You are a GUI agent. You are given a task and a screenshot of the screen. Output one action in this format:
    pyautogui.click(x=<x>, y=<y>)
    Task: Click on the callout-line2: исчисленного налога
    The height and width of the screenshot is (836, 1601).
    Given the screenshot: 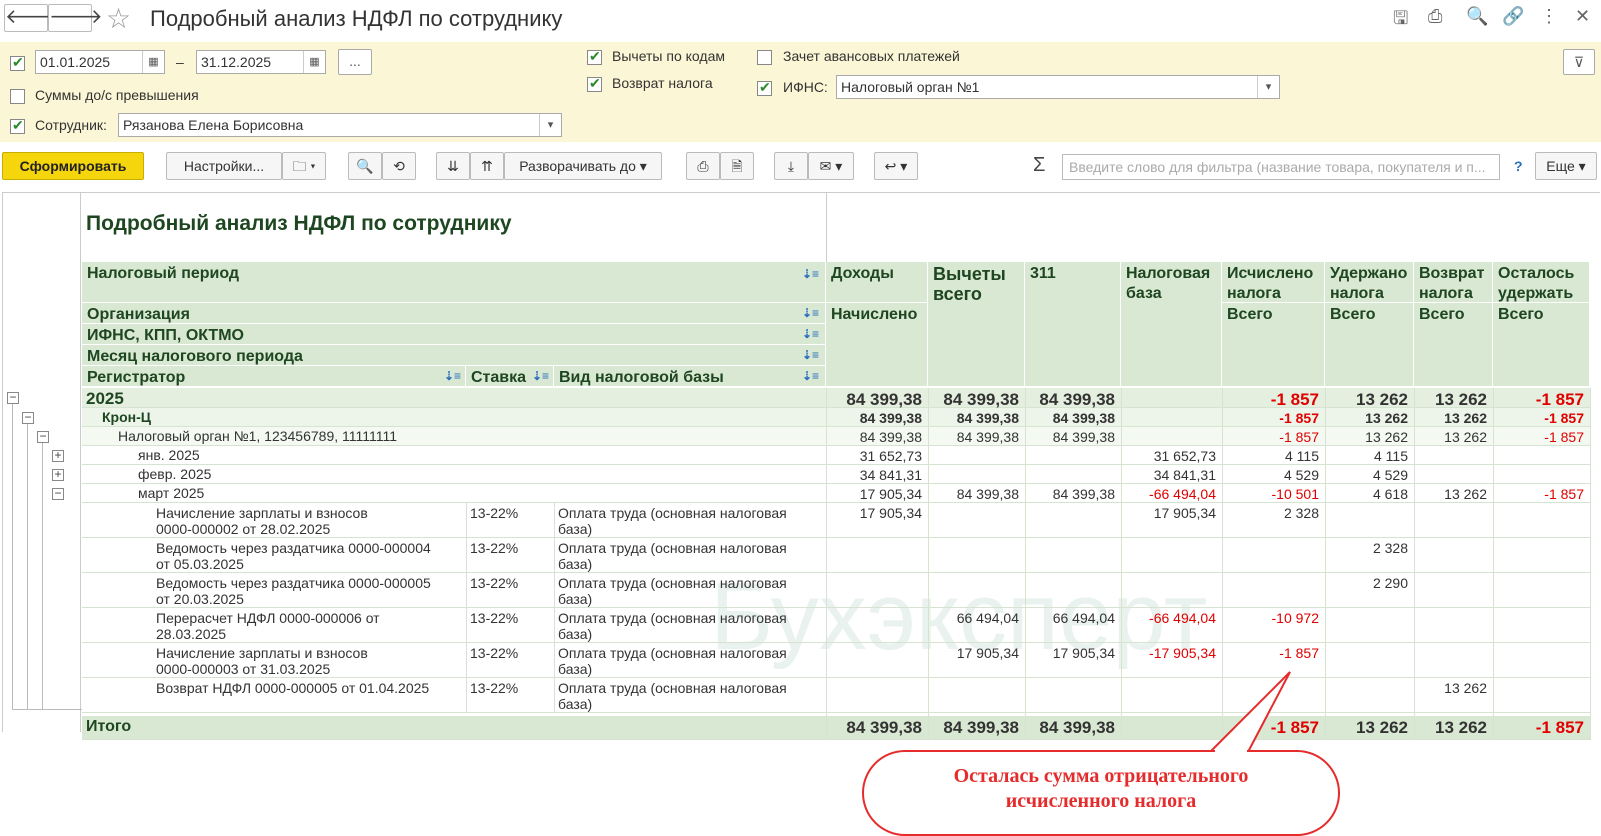 What is the action you would take?
    pyautogui.click(x=1101, y=801)
    